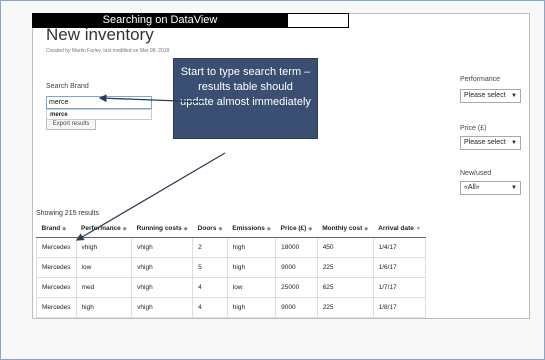 This screenshot has width=545, height=360. What do you see at coordinates (399, 247) in the screenshot?
I see `cell-arrival-date: 1/4/17` at bounding box center [399, 247].